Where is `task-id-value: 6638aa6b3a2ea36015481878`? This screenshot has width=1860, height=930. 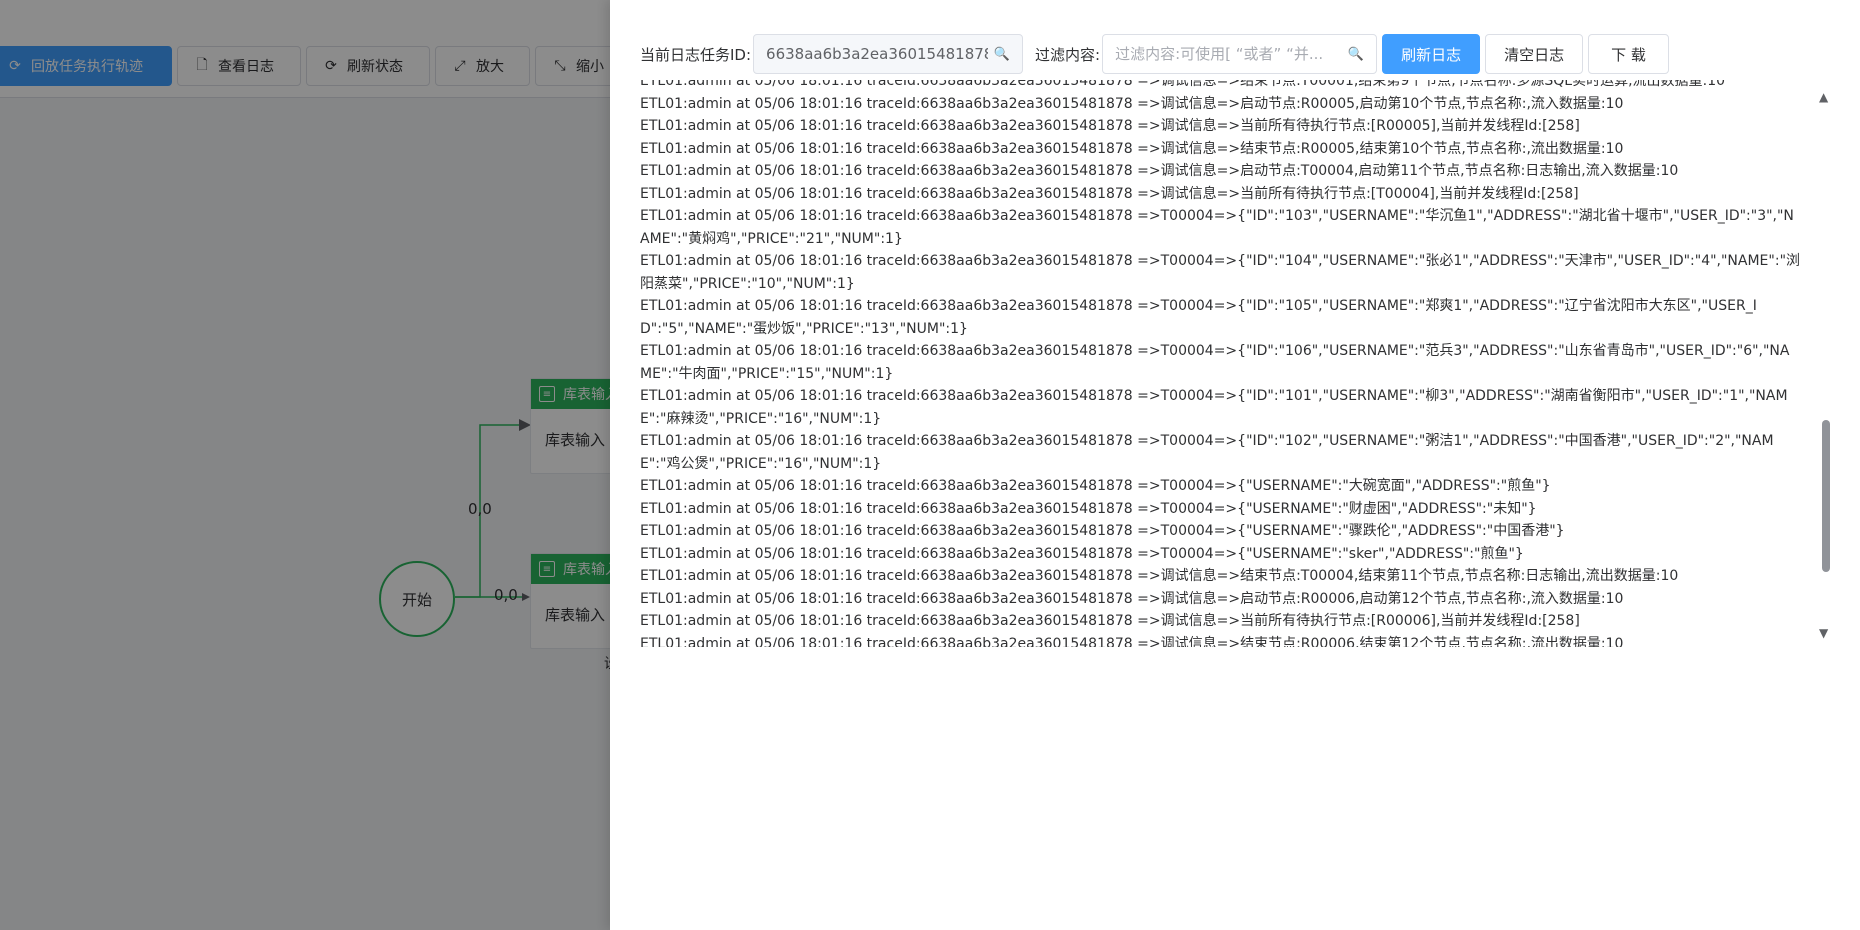 task-id-value: 6638aa6b3a2ea36015481878 is located at coordinates (877, 54).